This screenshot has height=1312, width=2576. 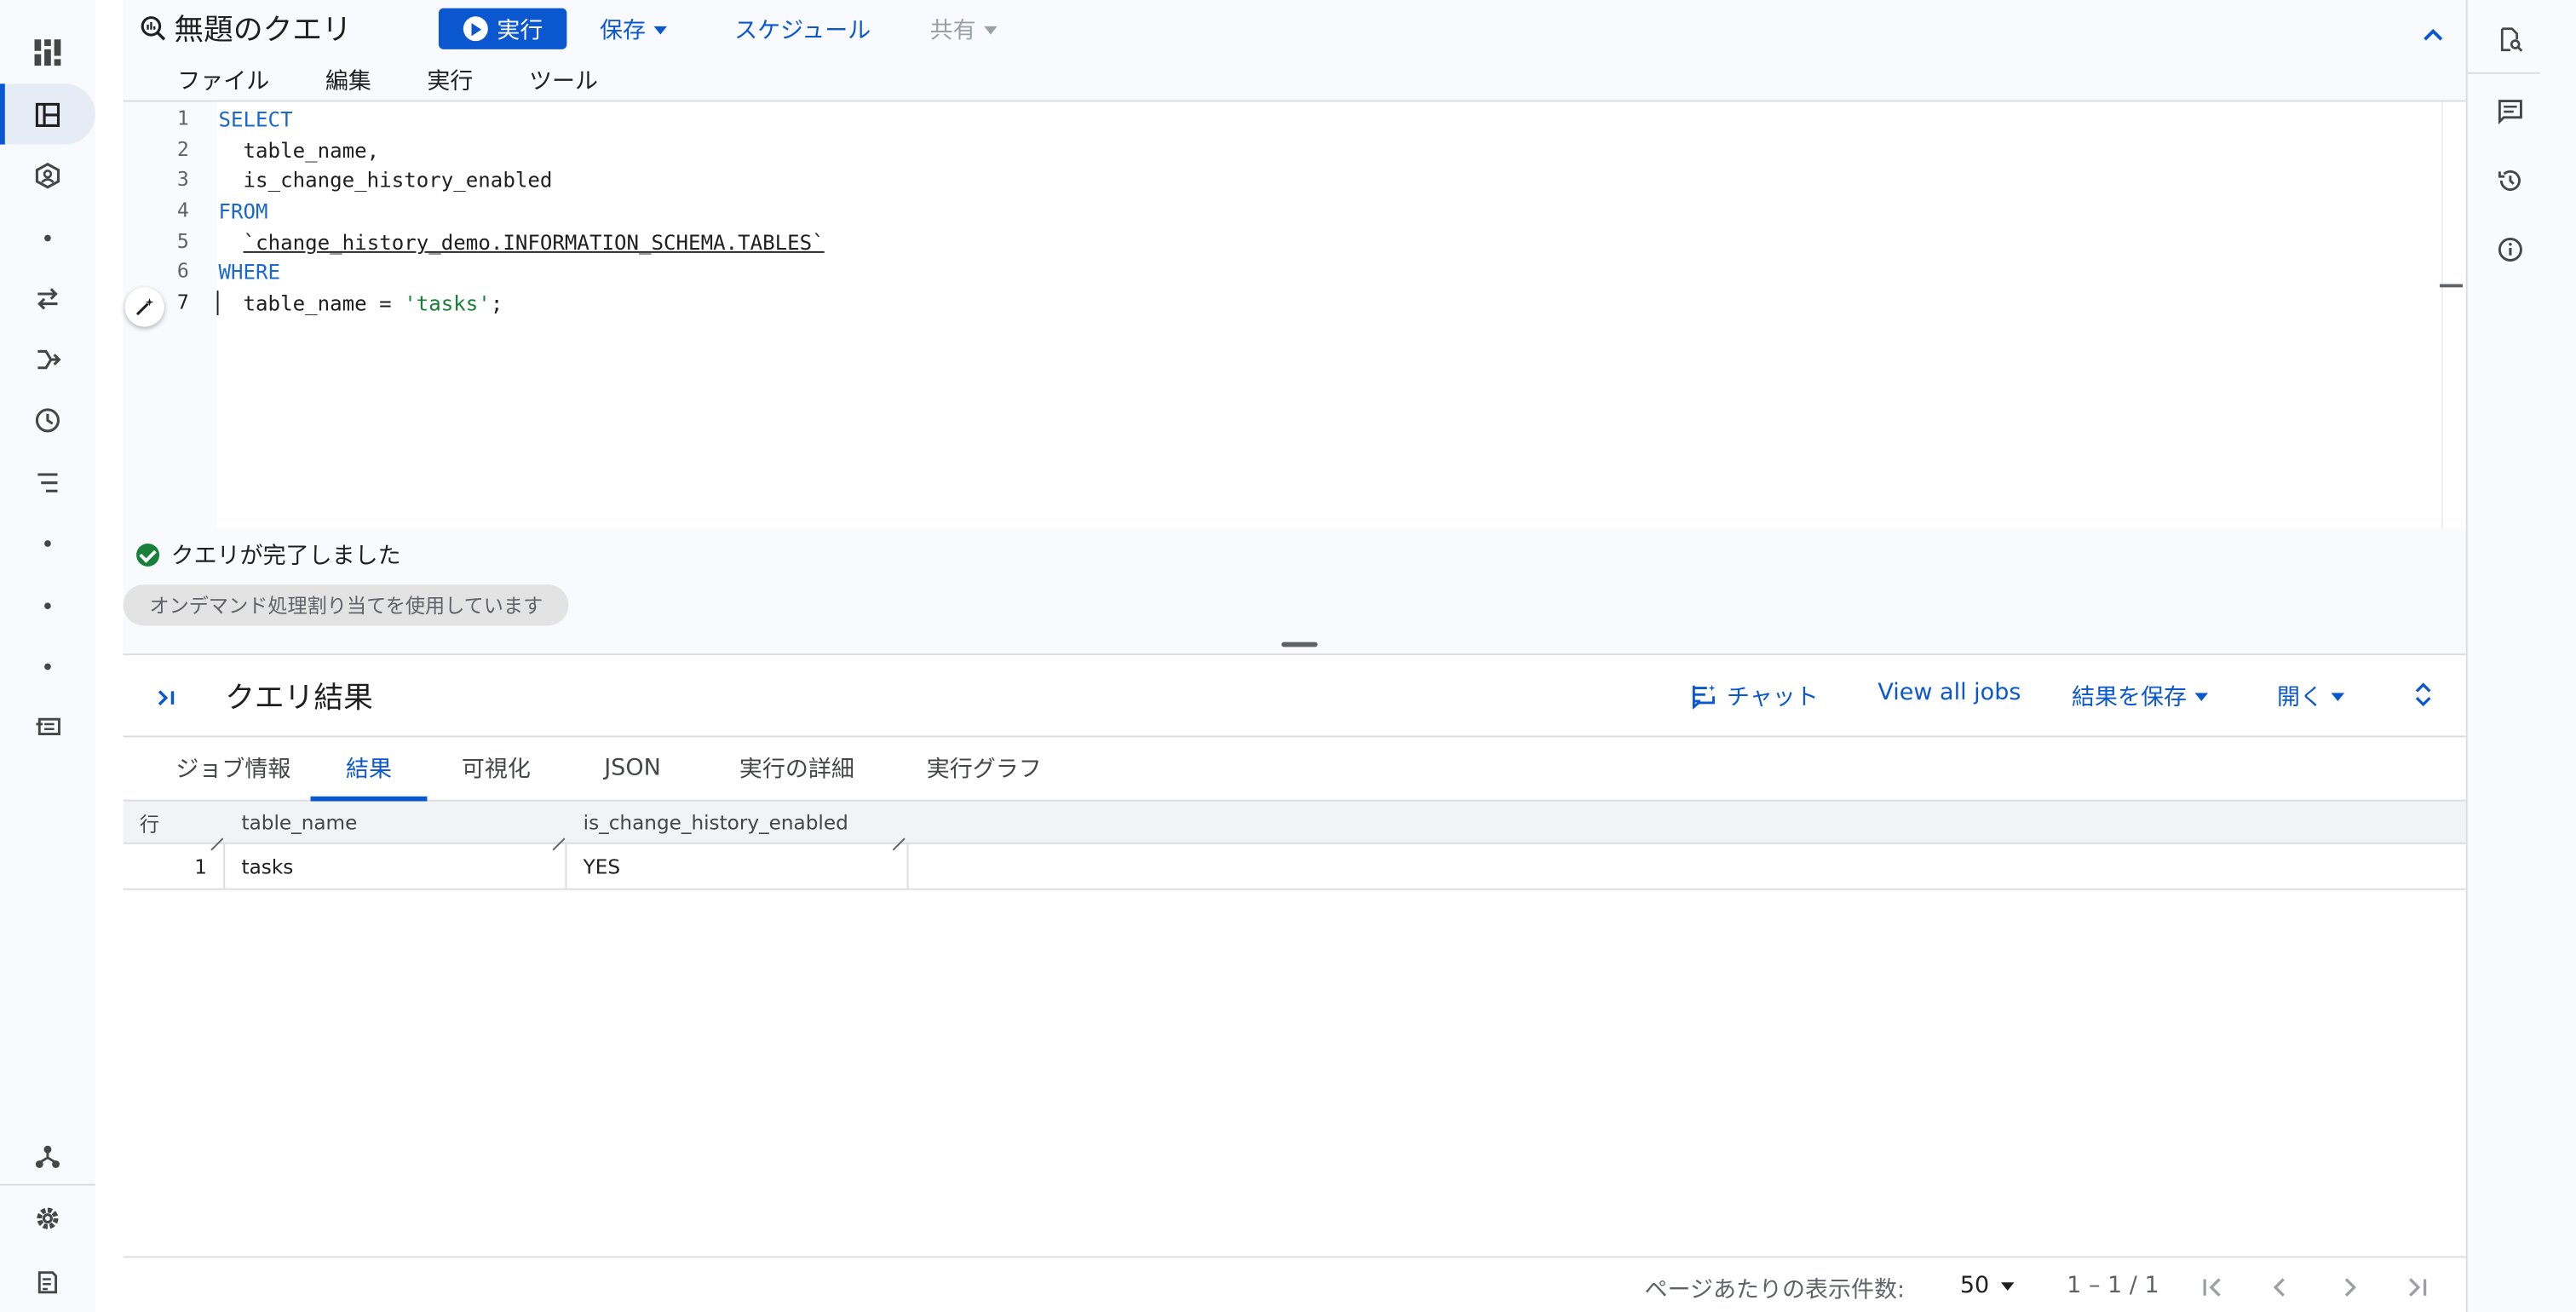 I want to click on previous-page-icon, so click(x=2280, y=1290).